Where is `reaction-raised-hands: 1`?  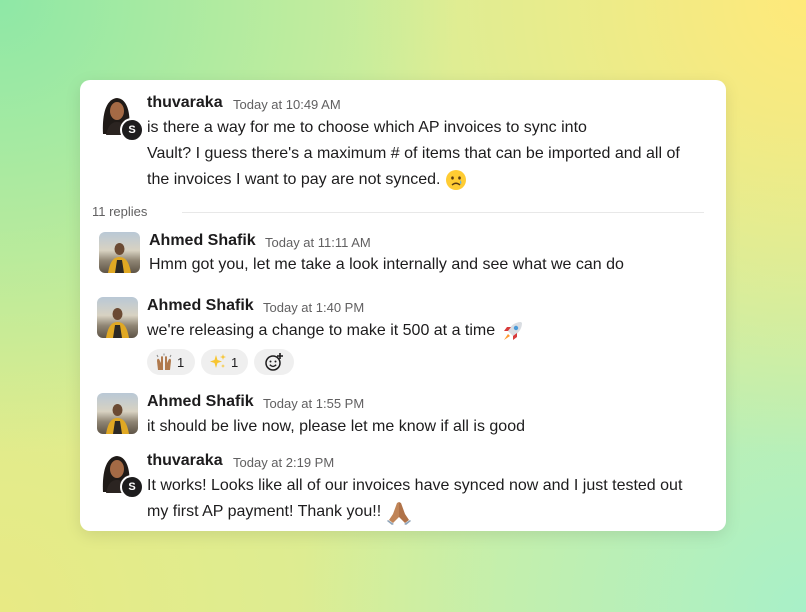 reaction-raised-hands: 1 is located at coordinates (171, 362).